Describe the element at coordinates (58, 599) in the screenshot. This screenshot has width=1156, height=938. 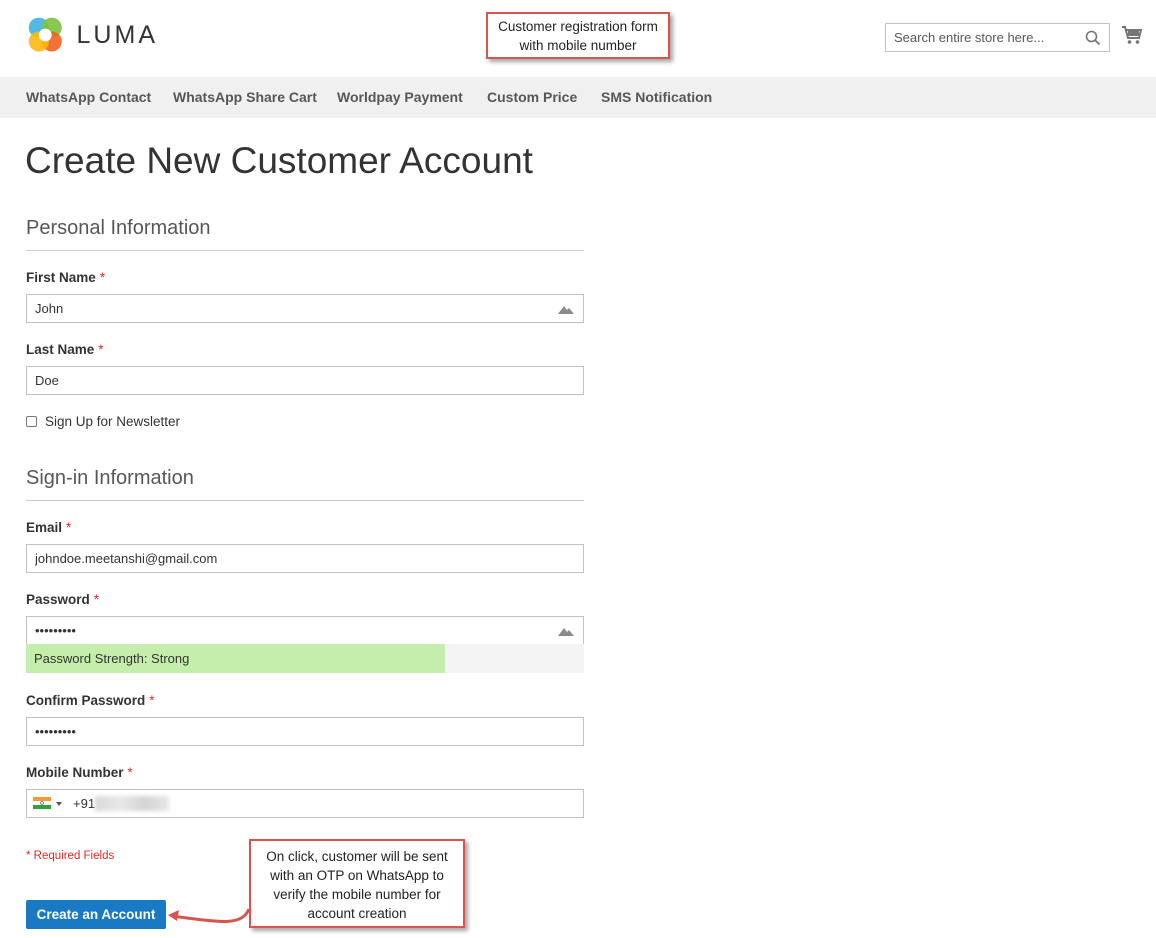
I see `password-label-text: Password` at that location.